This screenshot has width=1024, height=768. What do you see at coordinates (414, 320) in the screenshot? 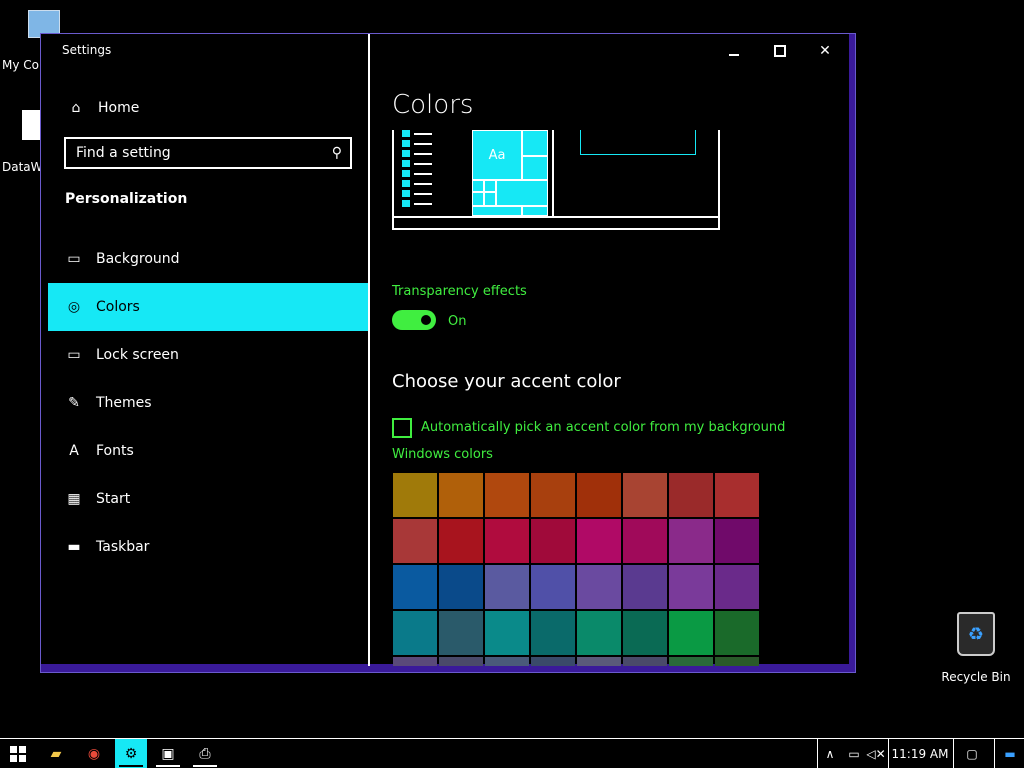
I see `transparency-toggle` at bounding box center [414, 320].